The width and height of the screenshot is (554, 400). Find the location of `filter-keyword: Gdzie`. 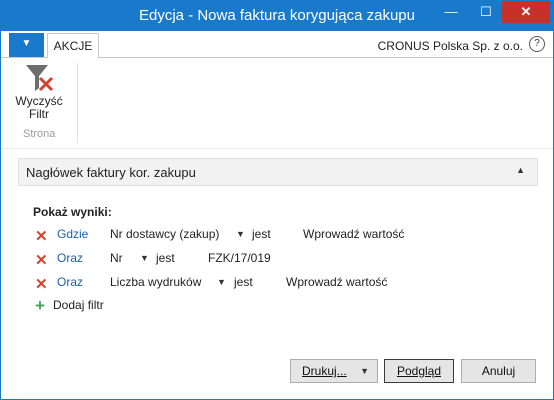

filter-keyword: Gdzie is located at coordinates (72, 234).